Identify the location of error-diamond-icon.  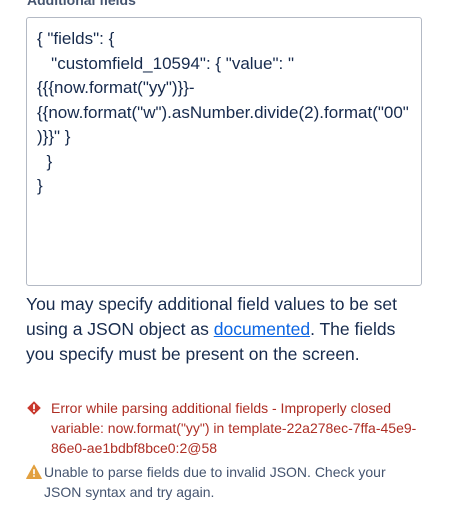
(34, 408).